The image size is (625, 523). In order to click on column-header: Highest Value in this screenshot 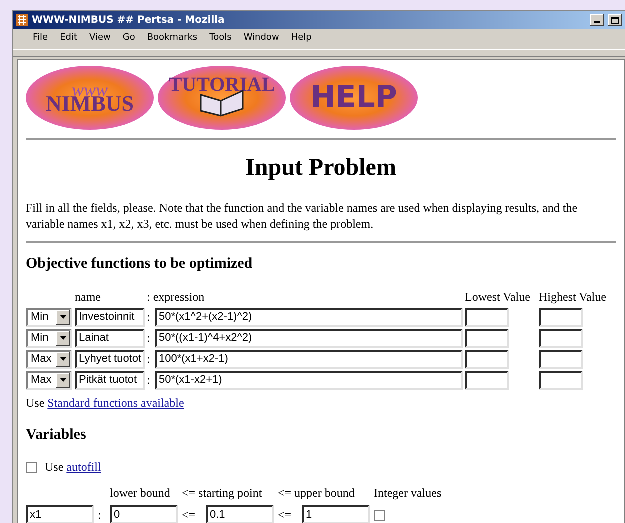, I will do `click(573, 297)`.